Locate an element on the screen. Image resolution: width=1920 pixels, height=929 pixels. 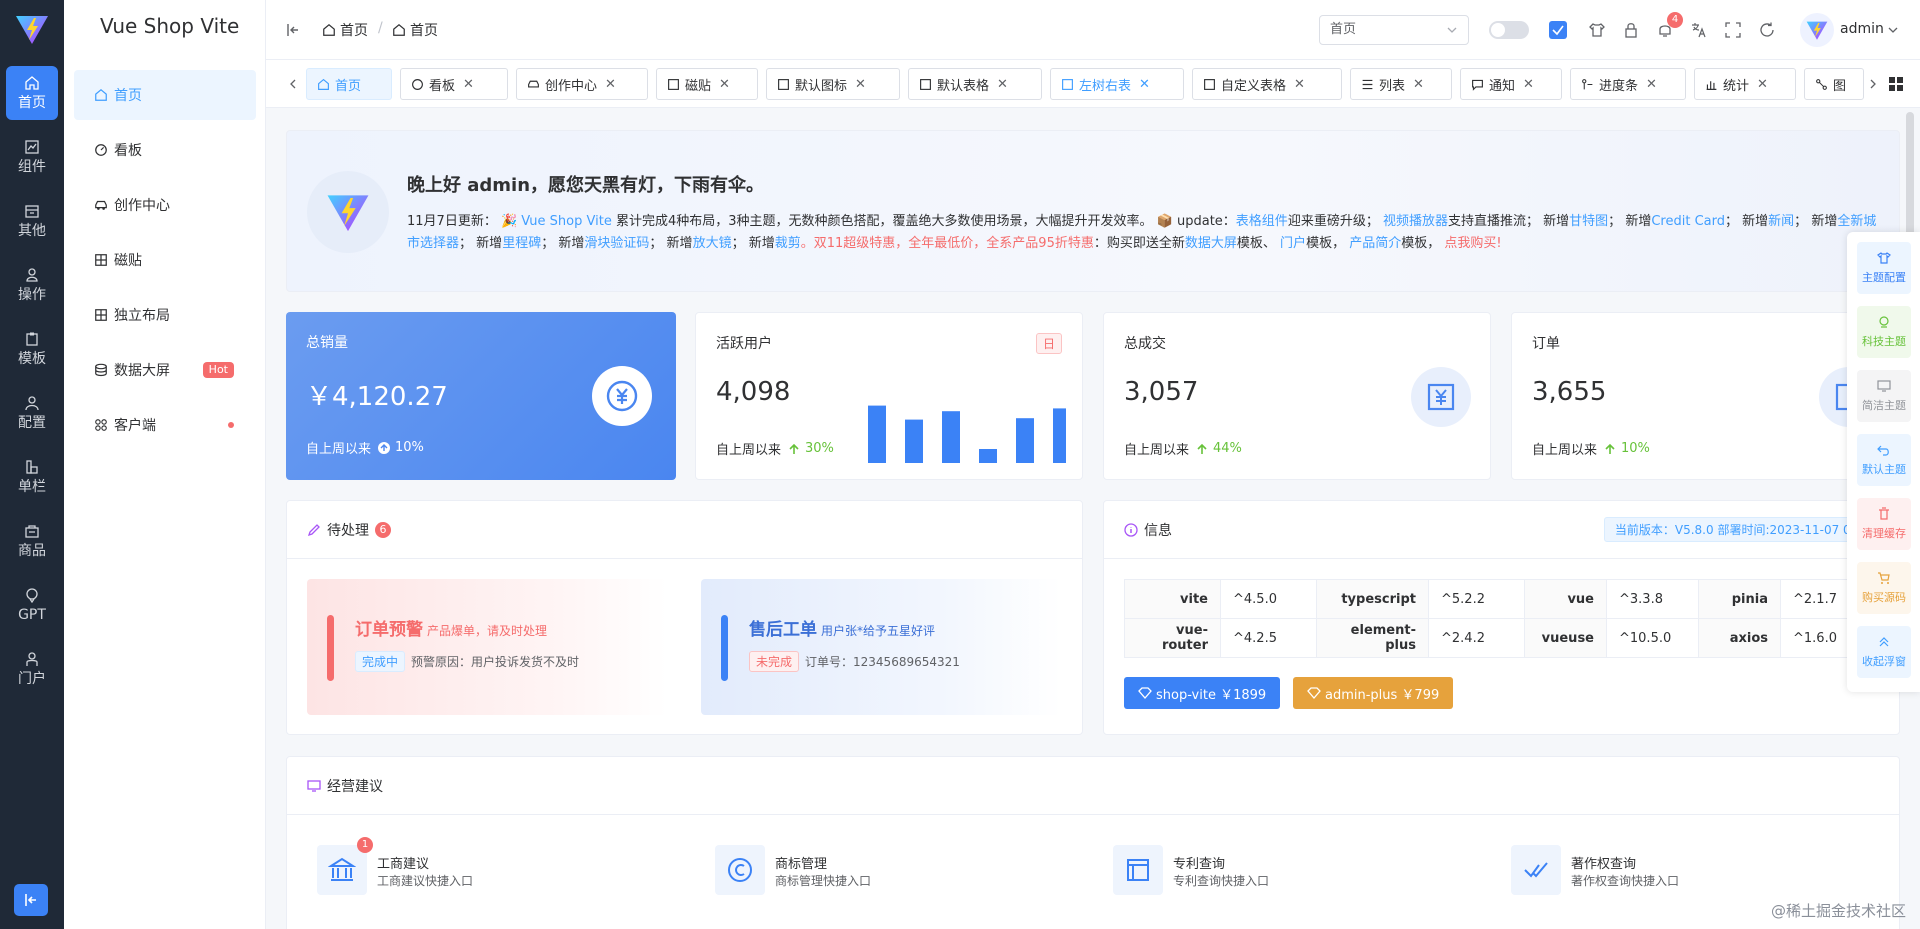
gantt-link: 甘特图 is located at coordinates (1588, 221).